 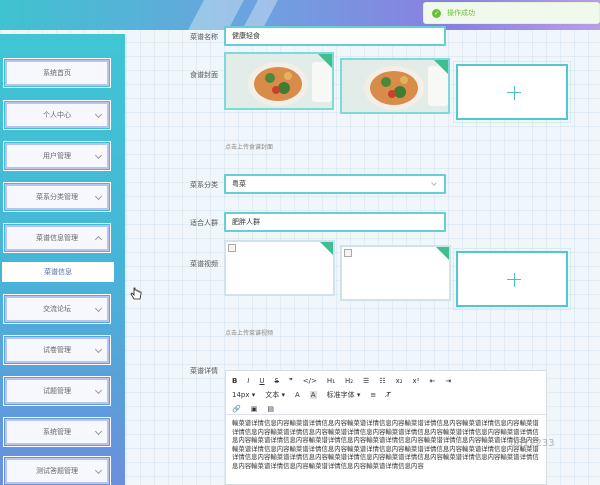 I want to click on underline-button: U, so click(x=261, y=381).